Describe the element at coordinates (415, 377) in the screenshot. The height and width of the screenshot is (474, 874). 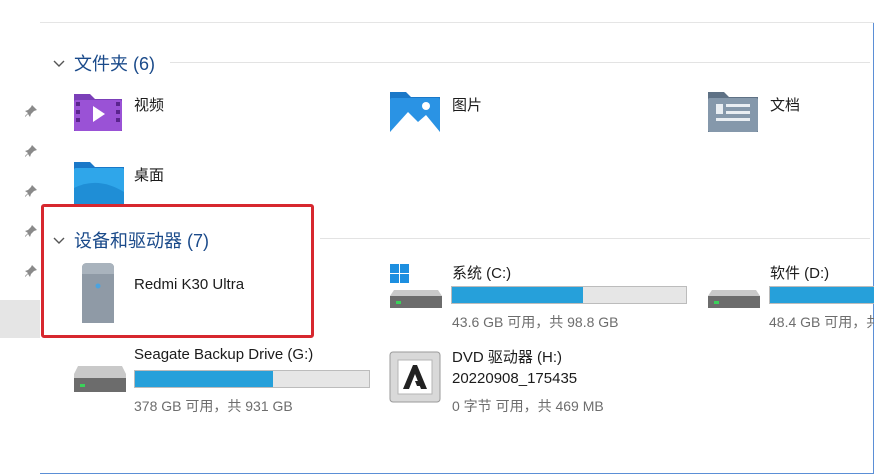
I see `dvd-adobe-icon` at that location.